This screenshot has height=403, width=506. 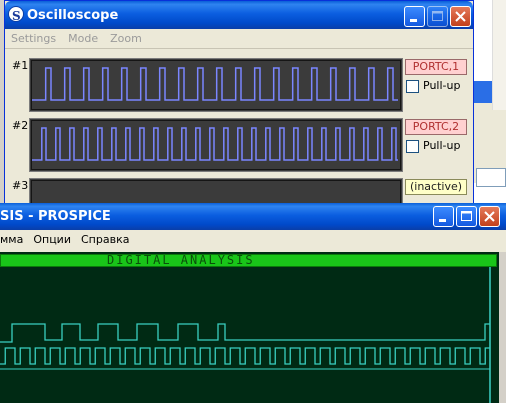 What do you see at coordinates (11, 239) in the screenshot?
I see `menu-item-program: мма` at bounding box center [11, 239].